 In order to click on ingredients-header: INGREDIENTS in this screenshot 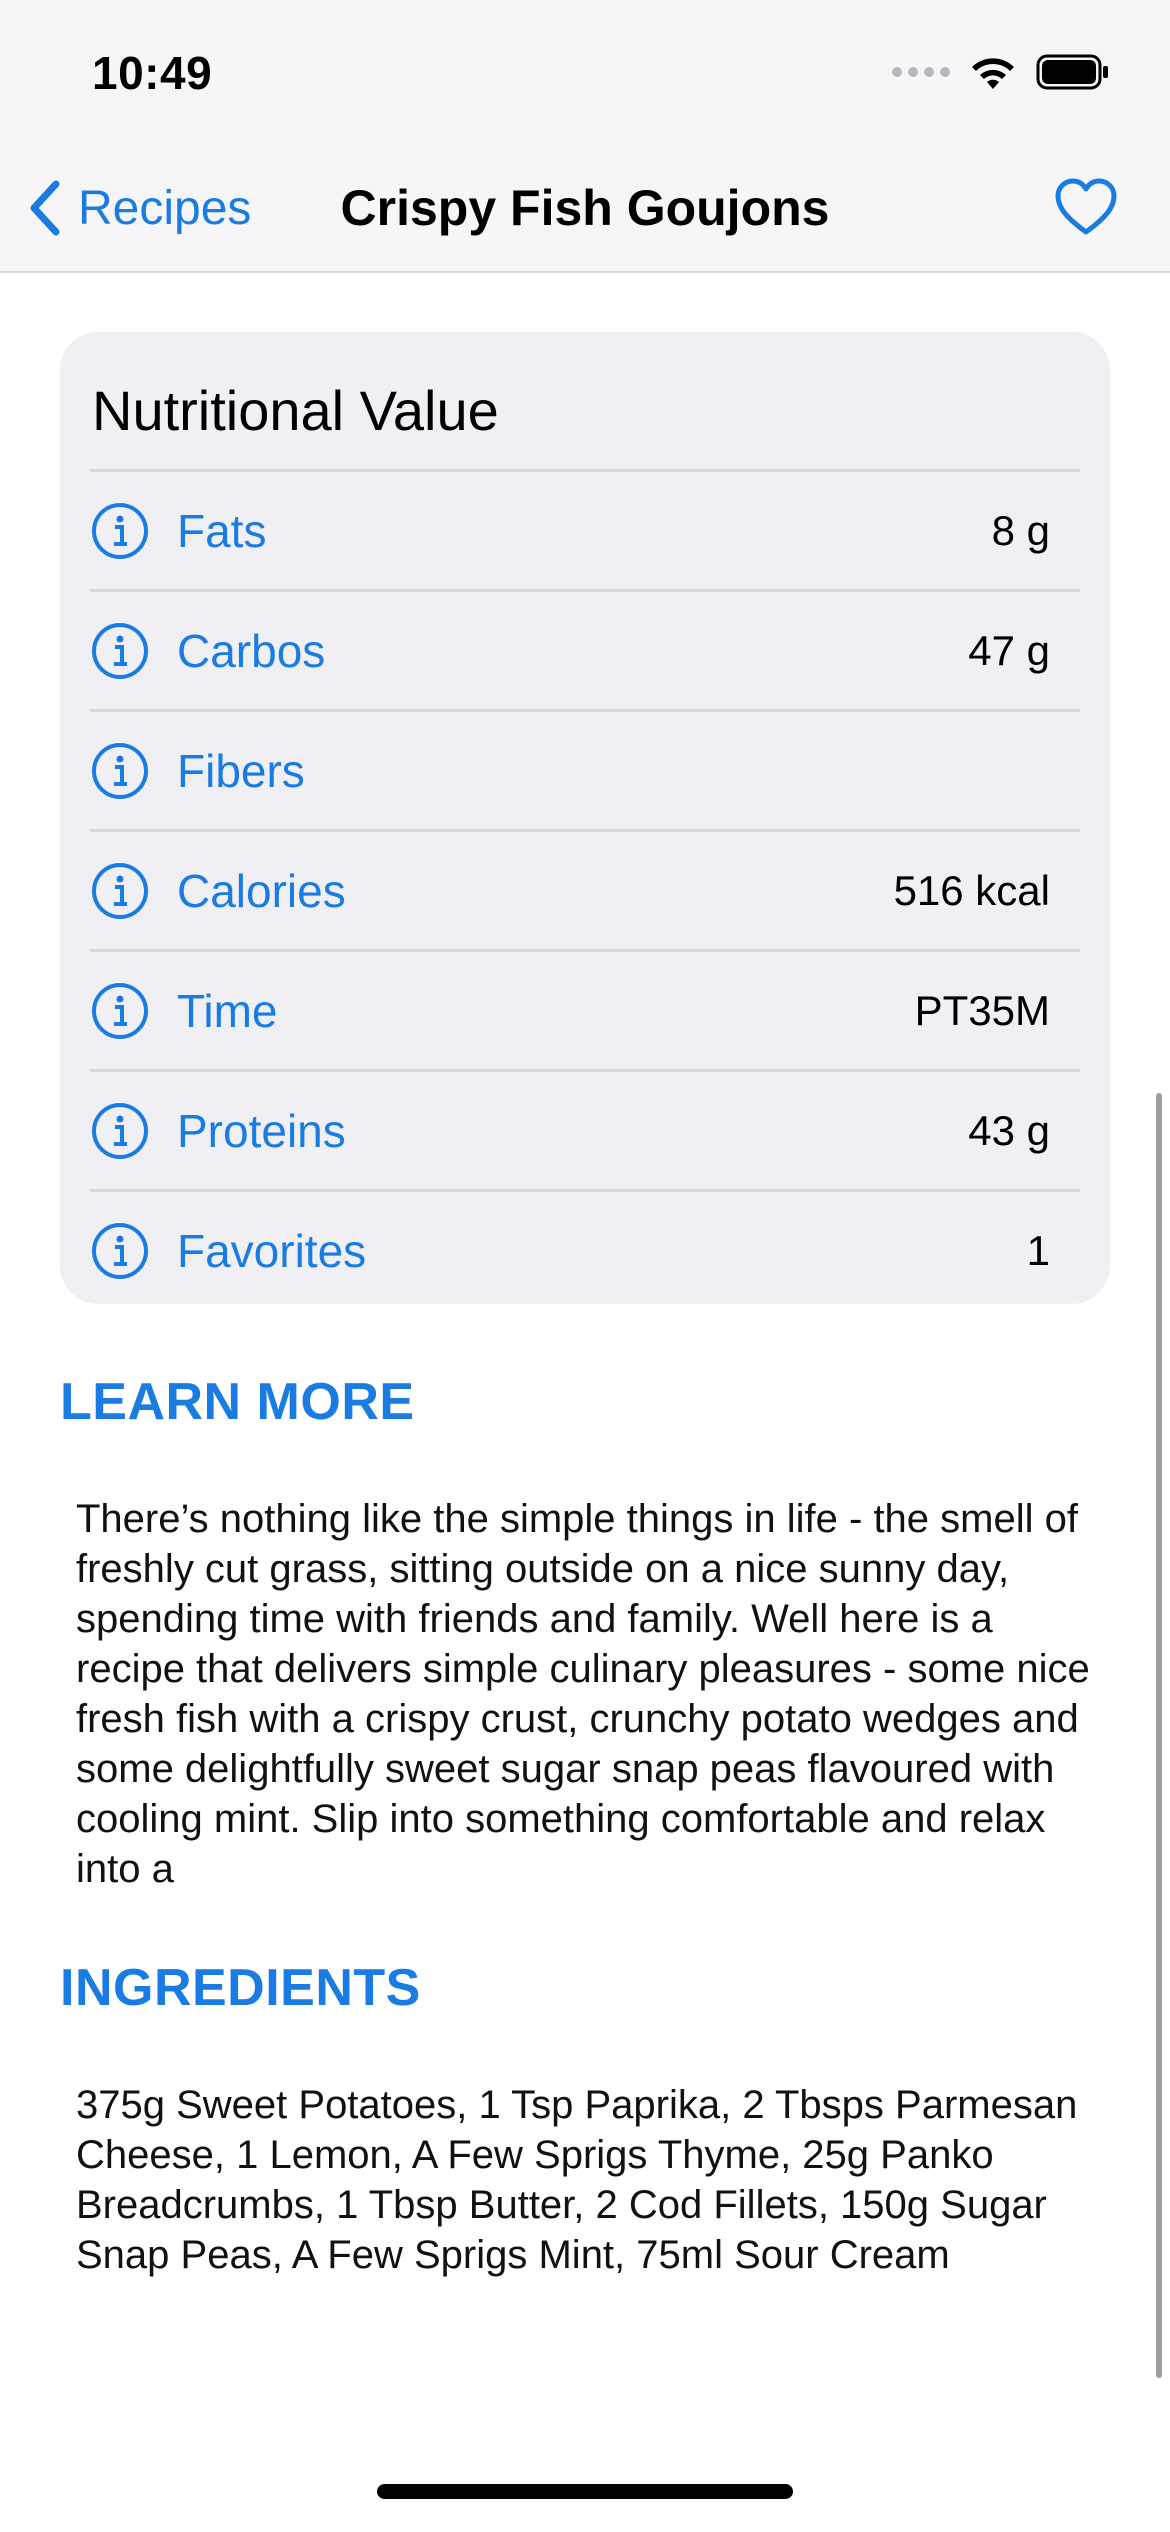, I will do `click(240, 1988)`.